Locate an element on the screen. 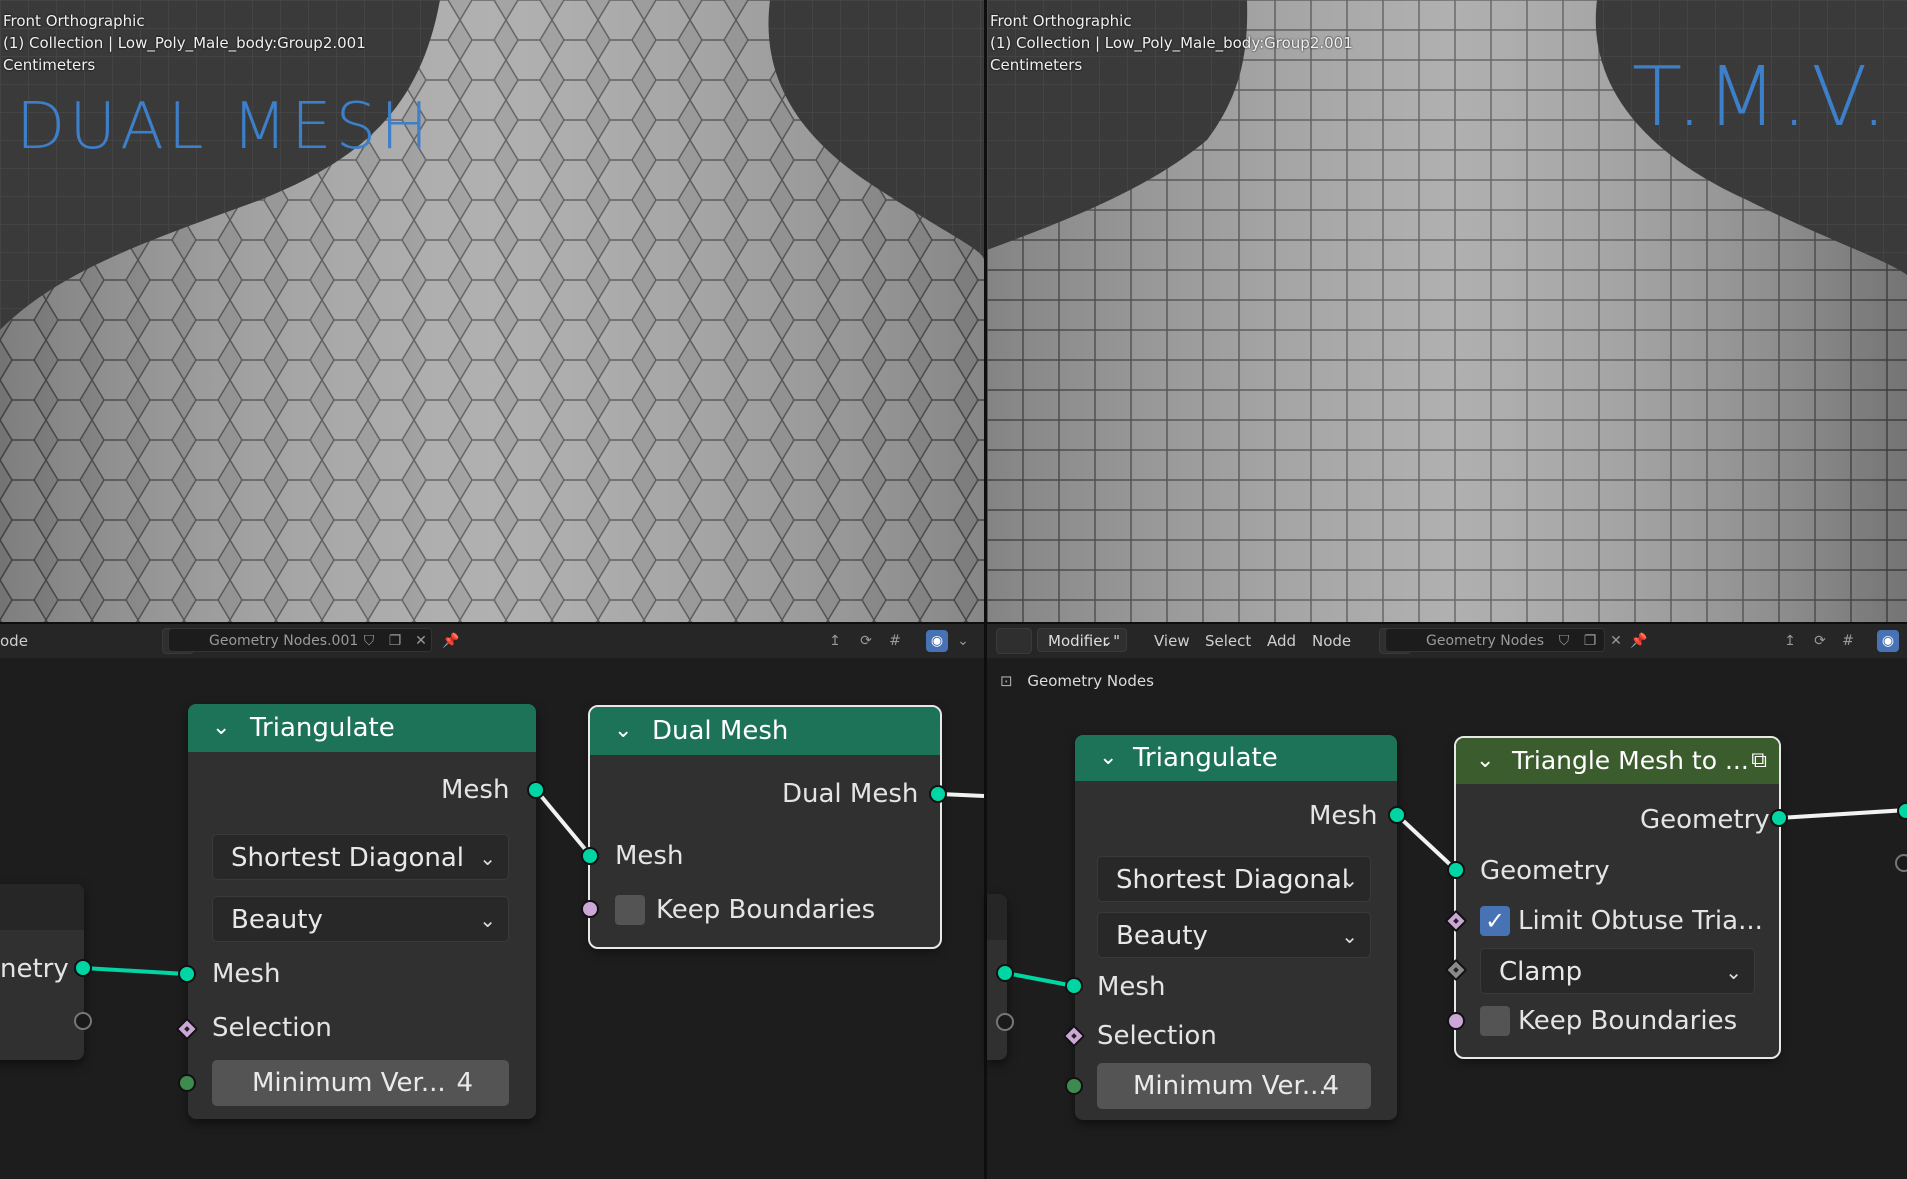  socket-next-node-empty is located at coordinates (1901, 863).